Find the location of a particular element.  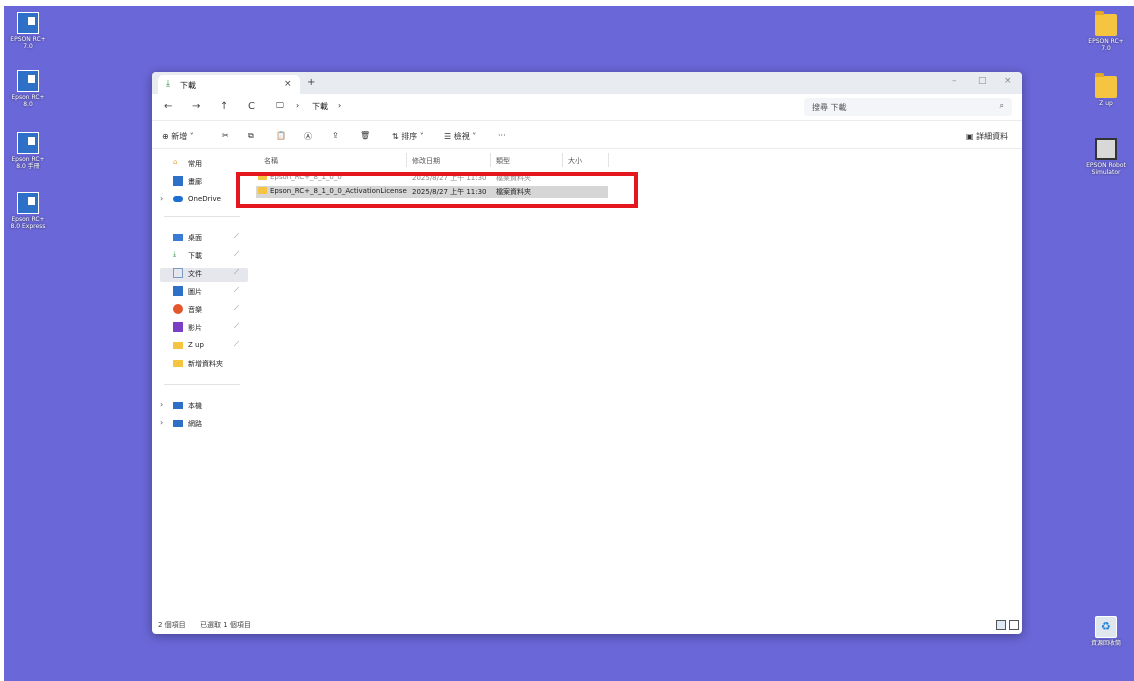

film-icon is located at coordinates (1106, 149).